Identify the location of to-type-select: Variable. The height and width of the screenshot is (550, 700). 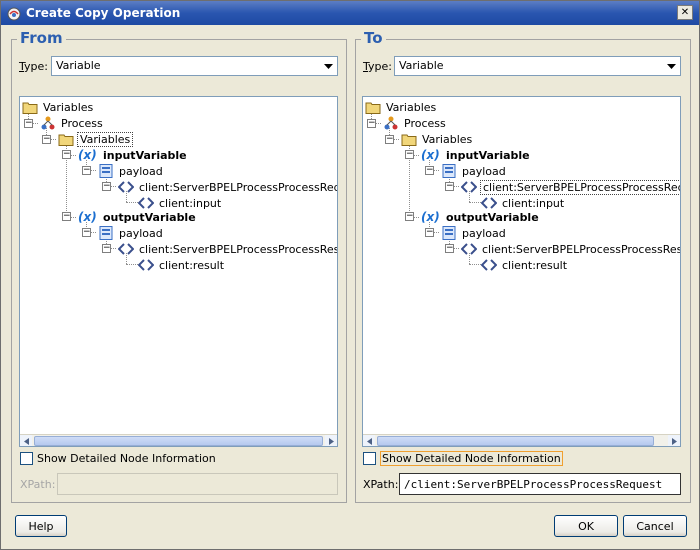
(537, 66).